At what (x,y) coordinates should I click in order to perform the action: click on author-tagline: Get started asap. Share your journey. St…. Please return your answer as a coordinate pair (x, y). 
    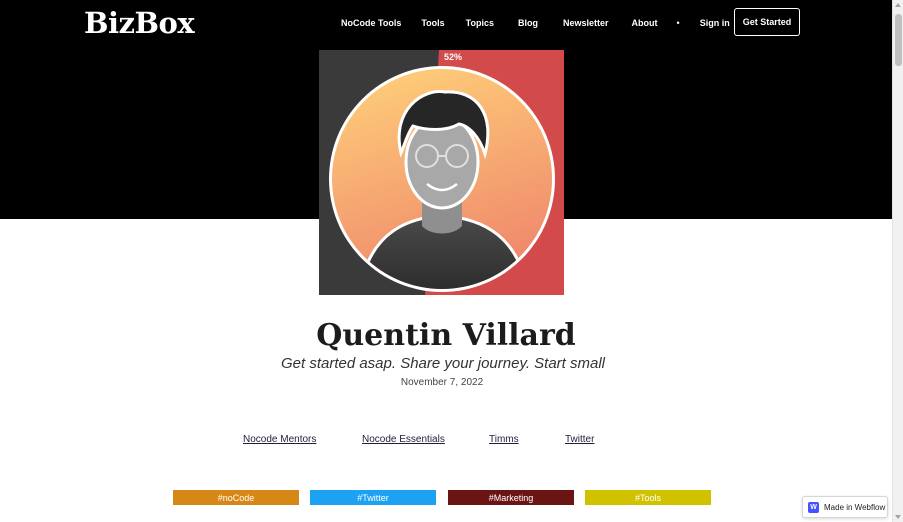
    Looking at the image, I should click on (443, 363).